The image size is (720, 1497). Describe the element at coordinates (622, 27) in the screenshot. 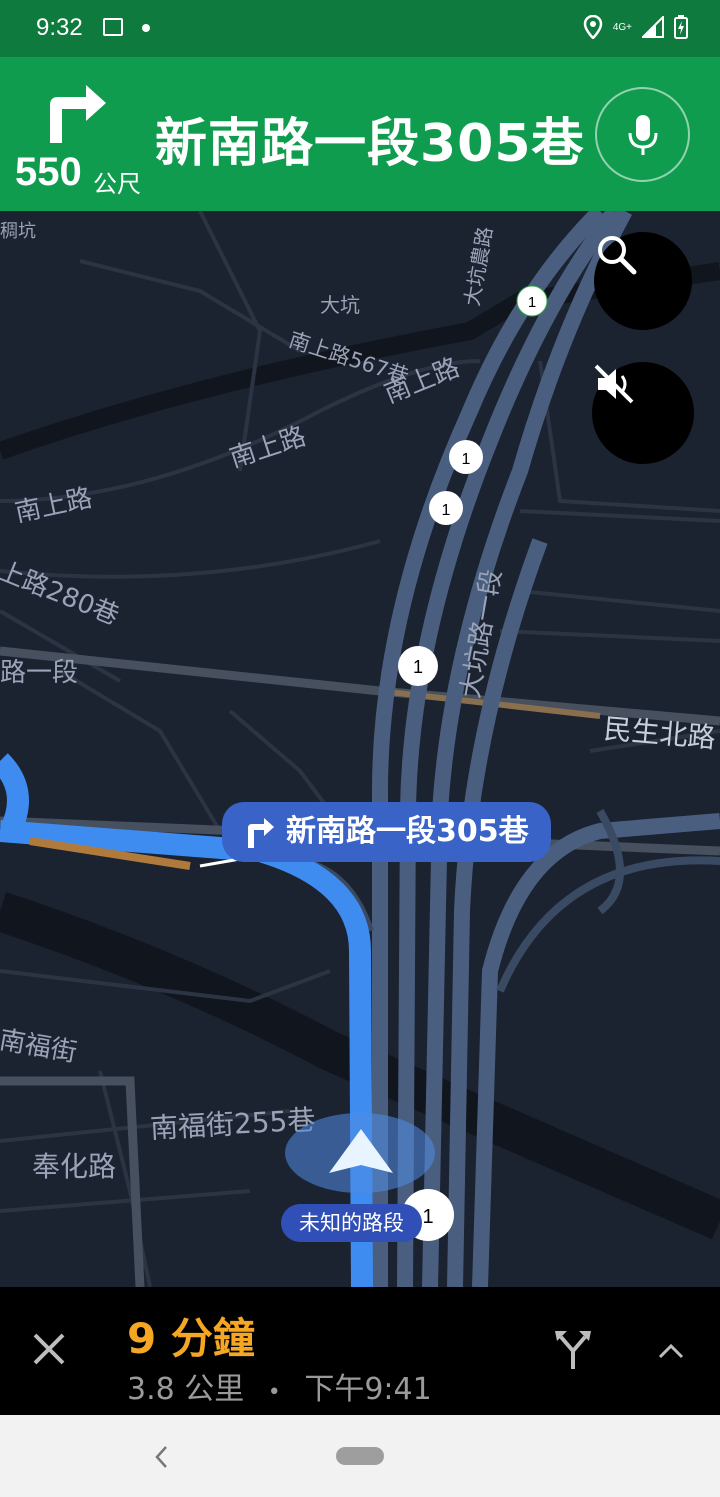

I see `network-type: 4G+` at that location.